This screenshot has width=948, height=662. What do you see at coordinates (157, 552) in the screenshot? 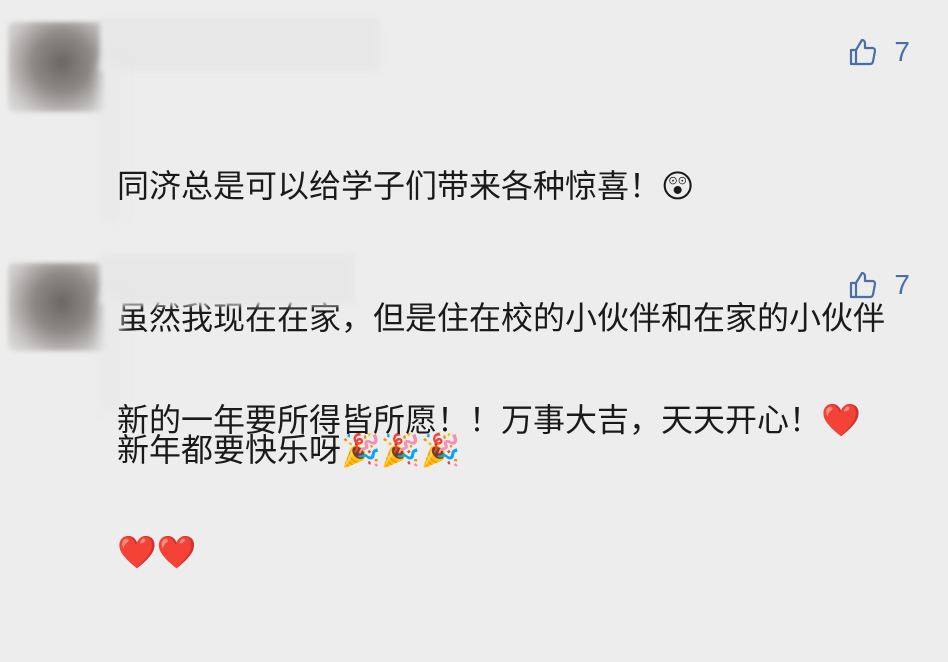
I see `comment-line: ❤️❤️` at bounding box center [157, 552].